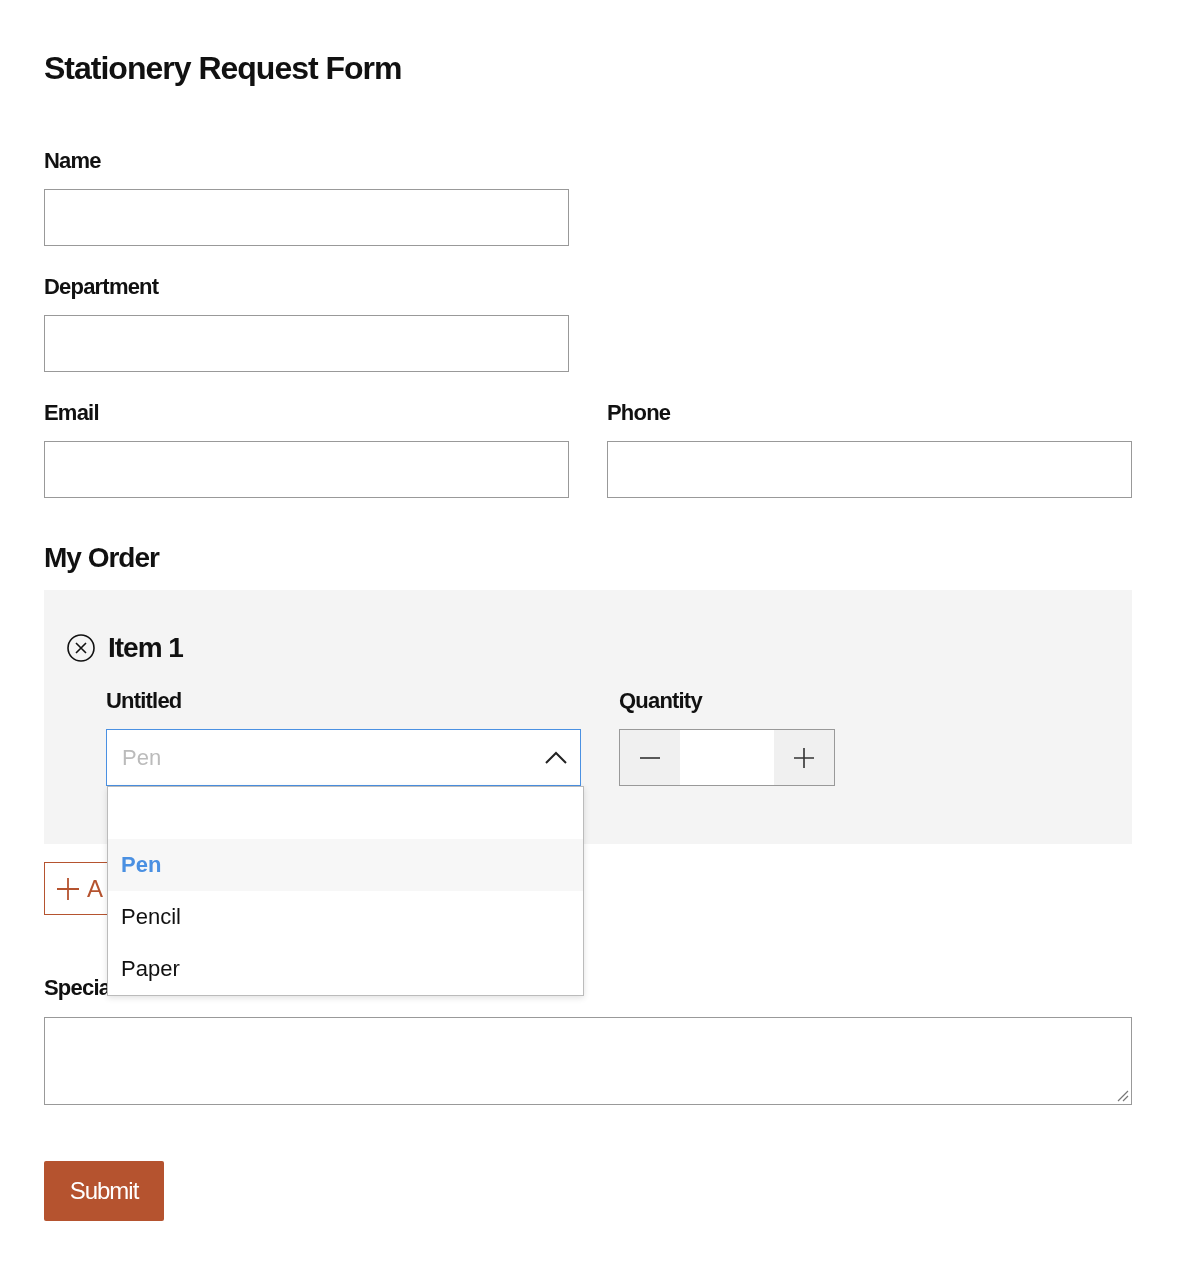 This screenshot has width=1178, height=1274. Describe the element at coordinates (145, 648) in the screenshot. I see `item-title: Item 1` at that location.